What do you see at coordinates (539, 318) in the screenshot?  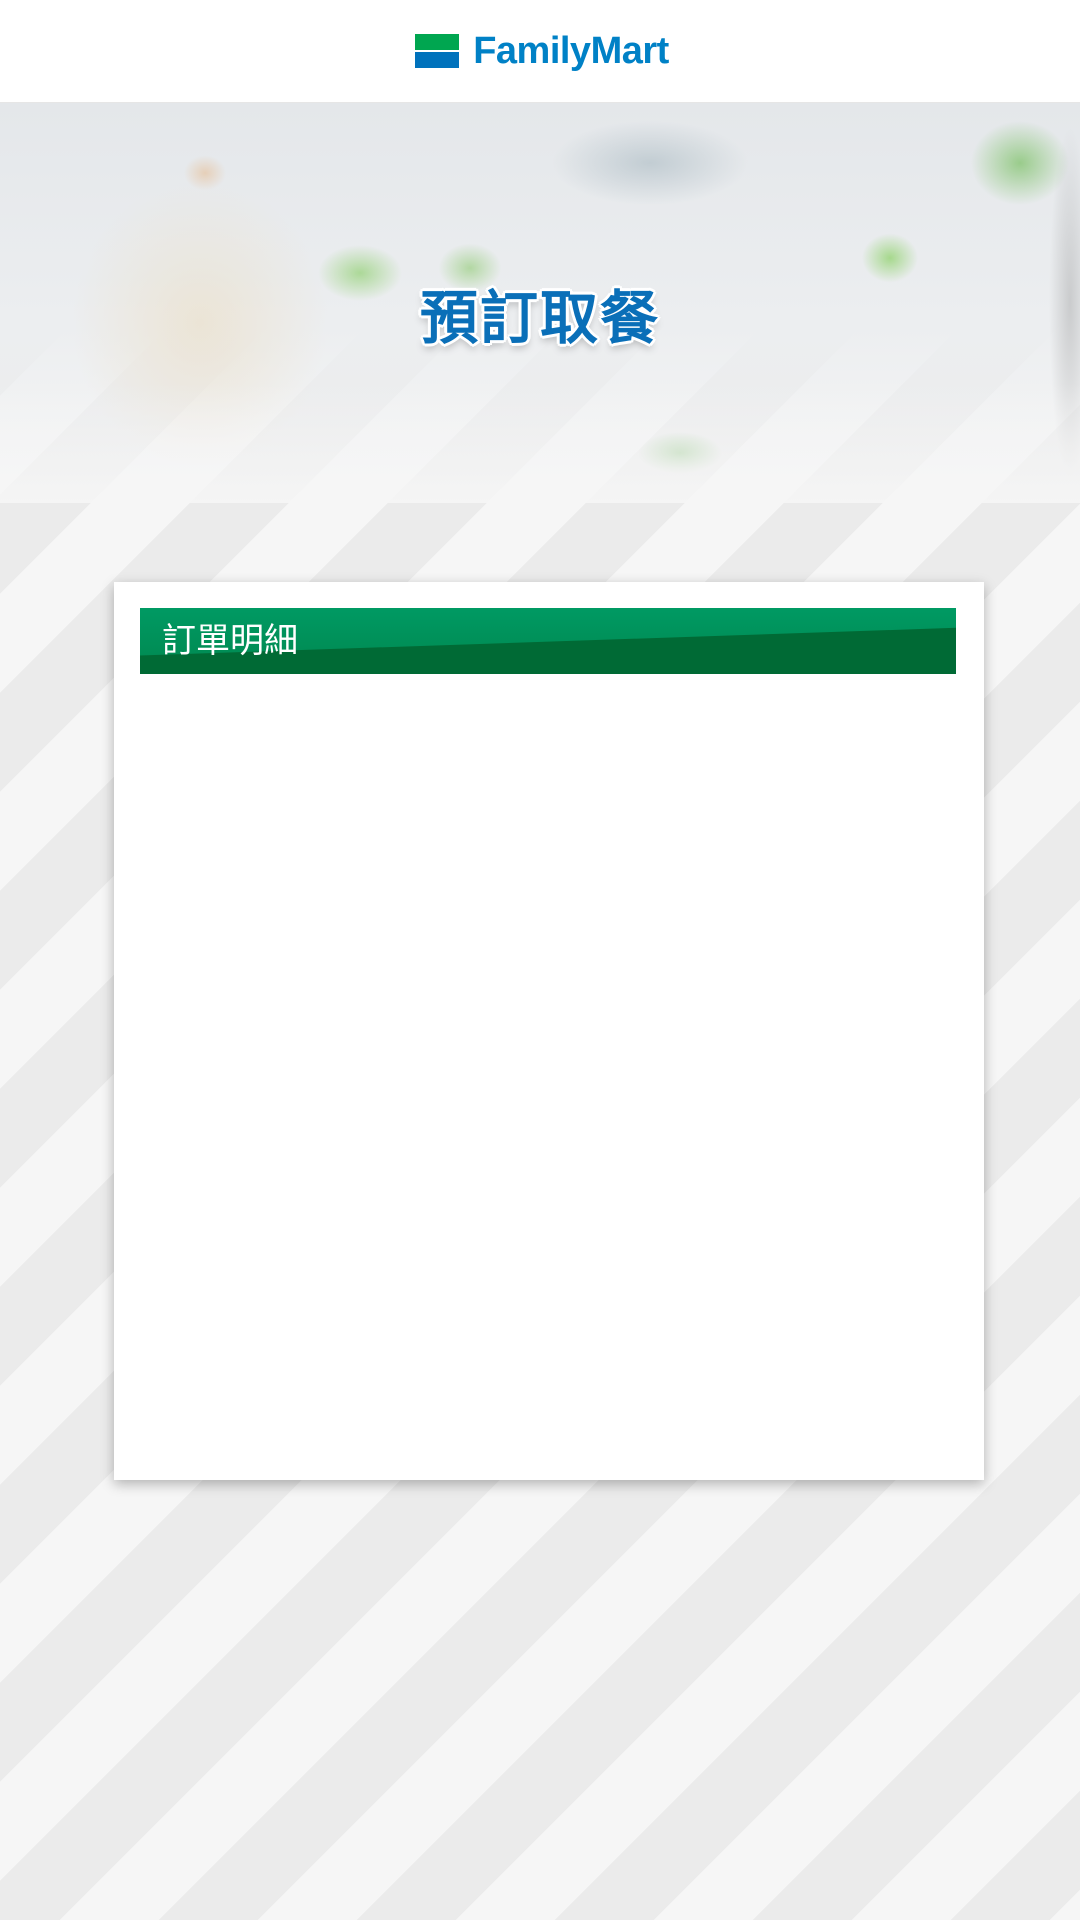 I see `page-title: 預訂取餐` at bounding box center [539, 318].